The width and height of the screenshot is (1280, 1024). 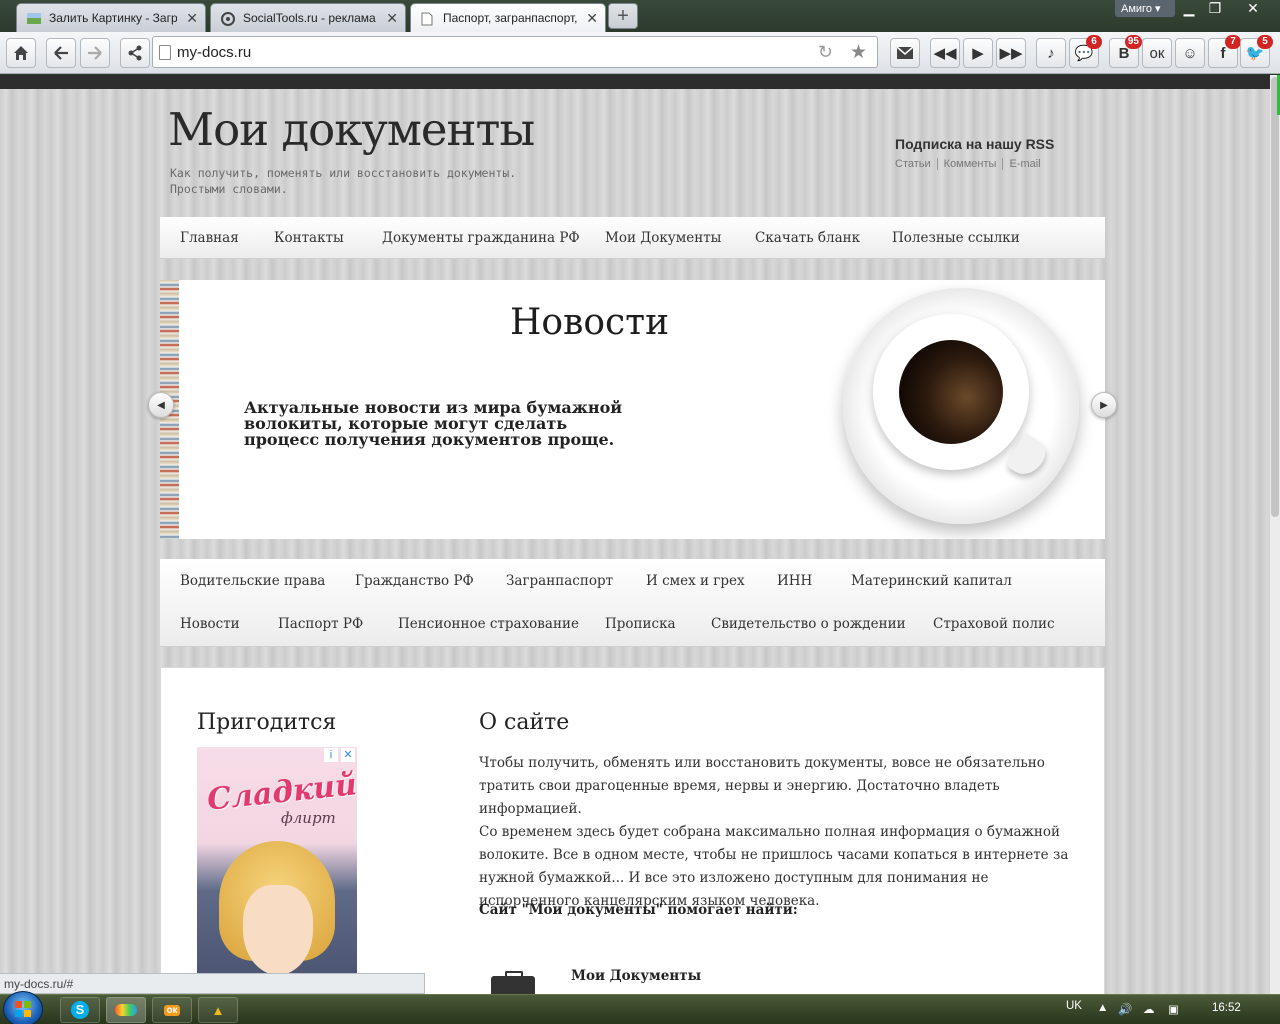 What do you see at coordinates (1226, 1008) in the screenshot?
I see `clock: 16:52` at bounding box center [1226, 1008].